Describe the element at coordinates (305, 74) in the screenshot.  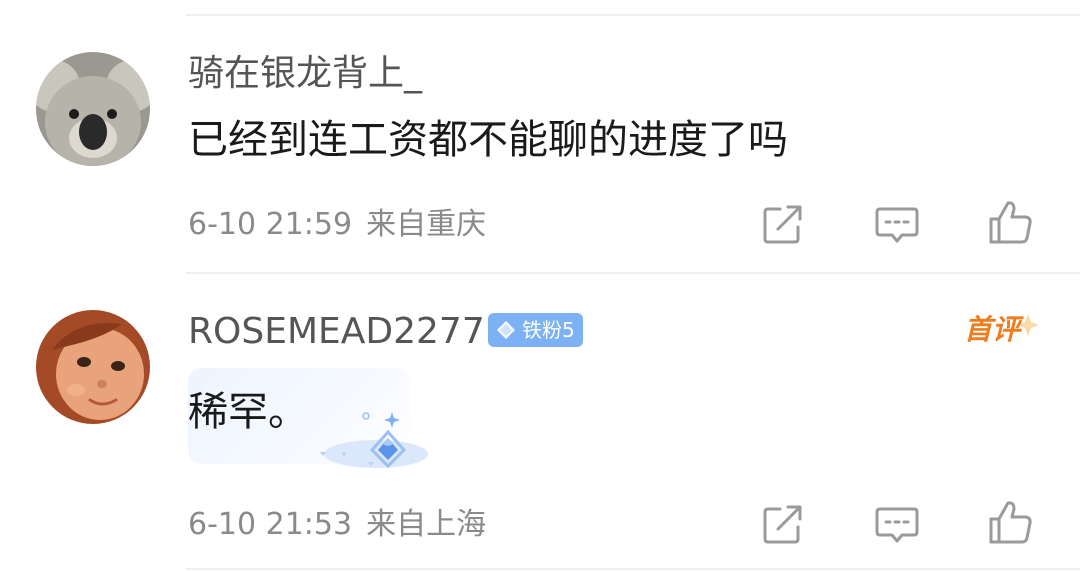
I see `username: 骑在银龙背上_` at that location.